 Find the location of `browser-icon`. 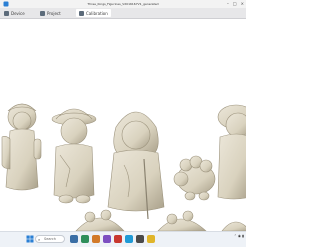

browser-icon is located at coordinates (85, 239).